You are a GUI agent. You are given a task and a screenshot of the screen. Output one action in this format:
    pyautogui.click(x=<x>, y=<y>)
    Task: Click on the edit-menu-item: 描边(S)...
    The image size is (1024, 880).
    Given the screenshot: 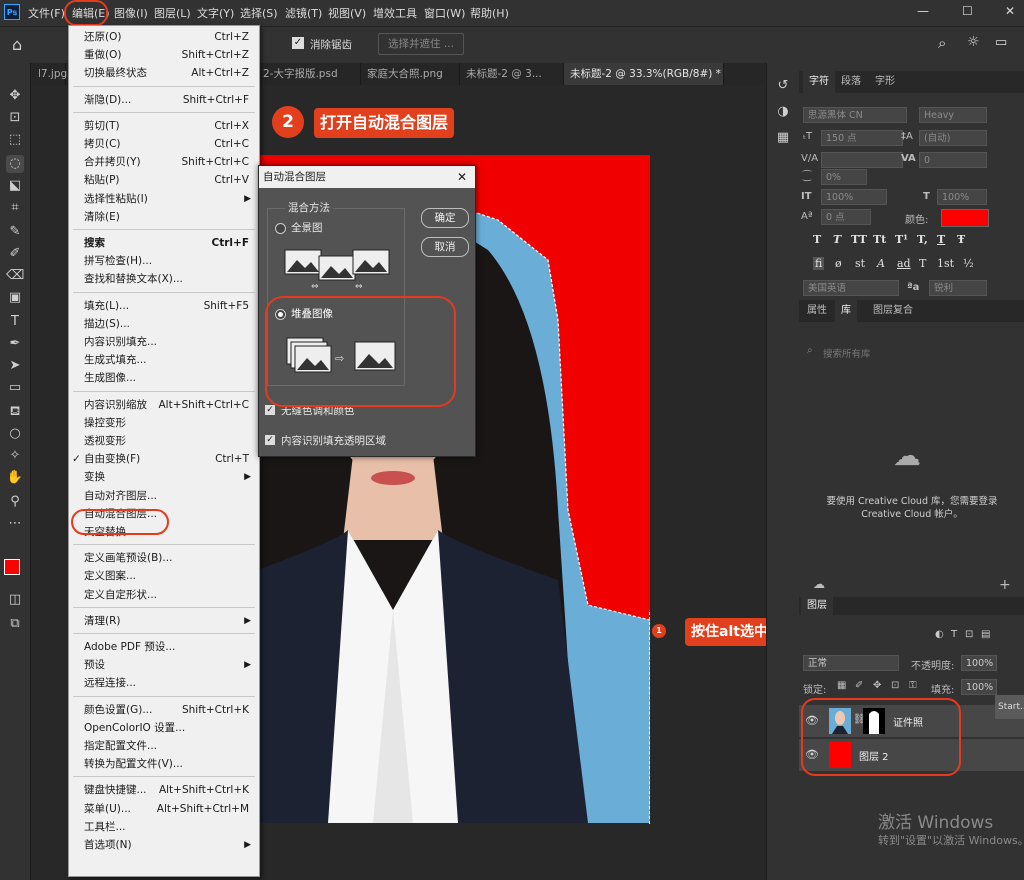 What is the action you would take?
    pyautogui.click(x=166, y=324)
    